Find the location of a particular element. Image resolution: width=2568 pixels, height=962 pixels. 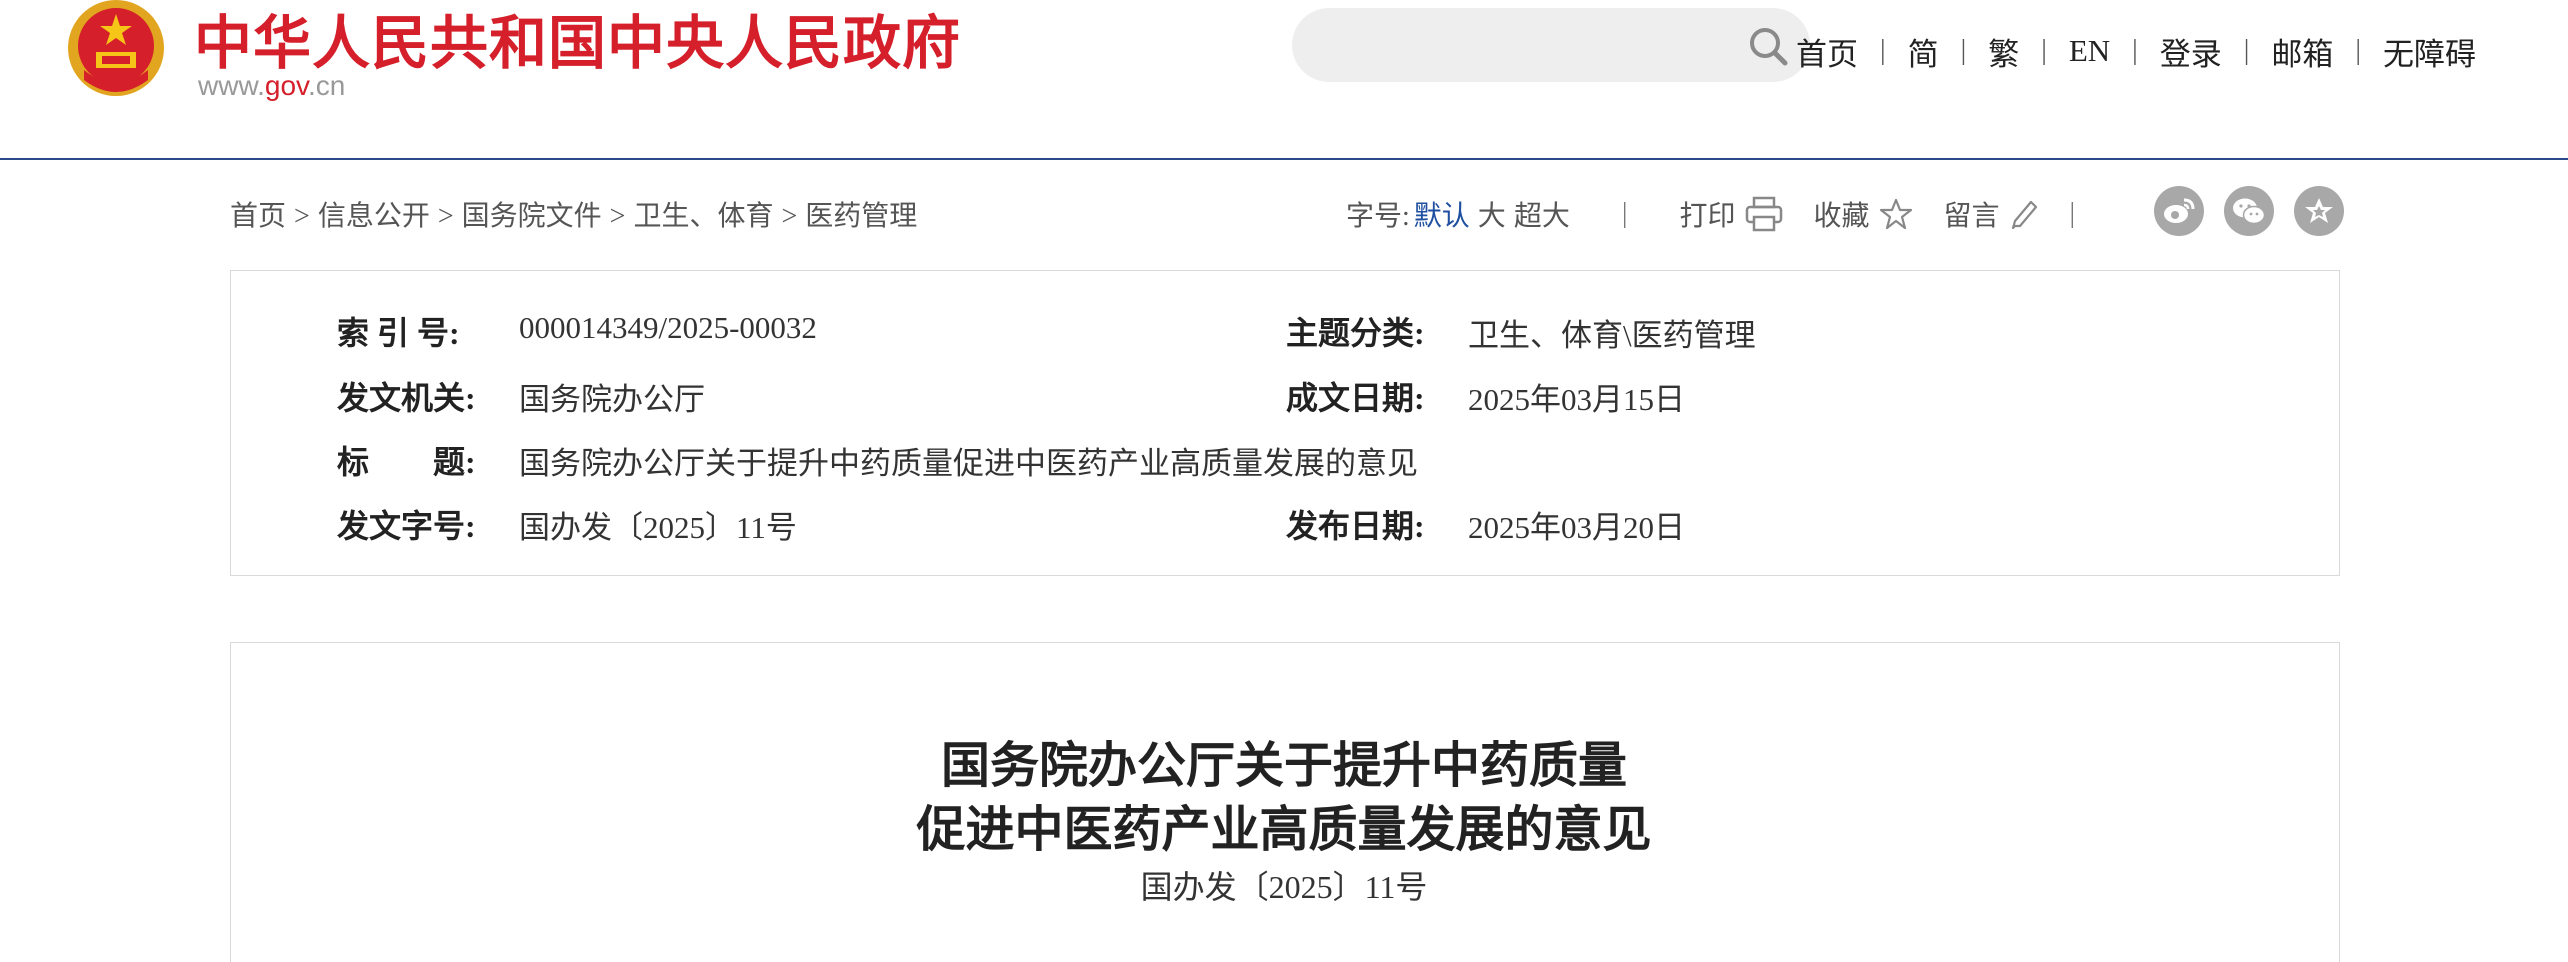

printer-icon is located at coordinates (1764, 214).